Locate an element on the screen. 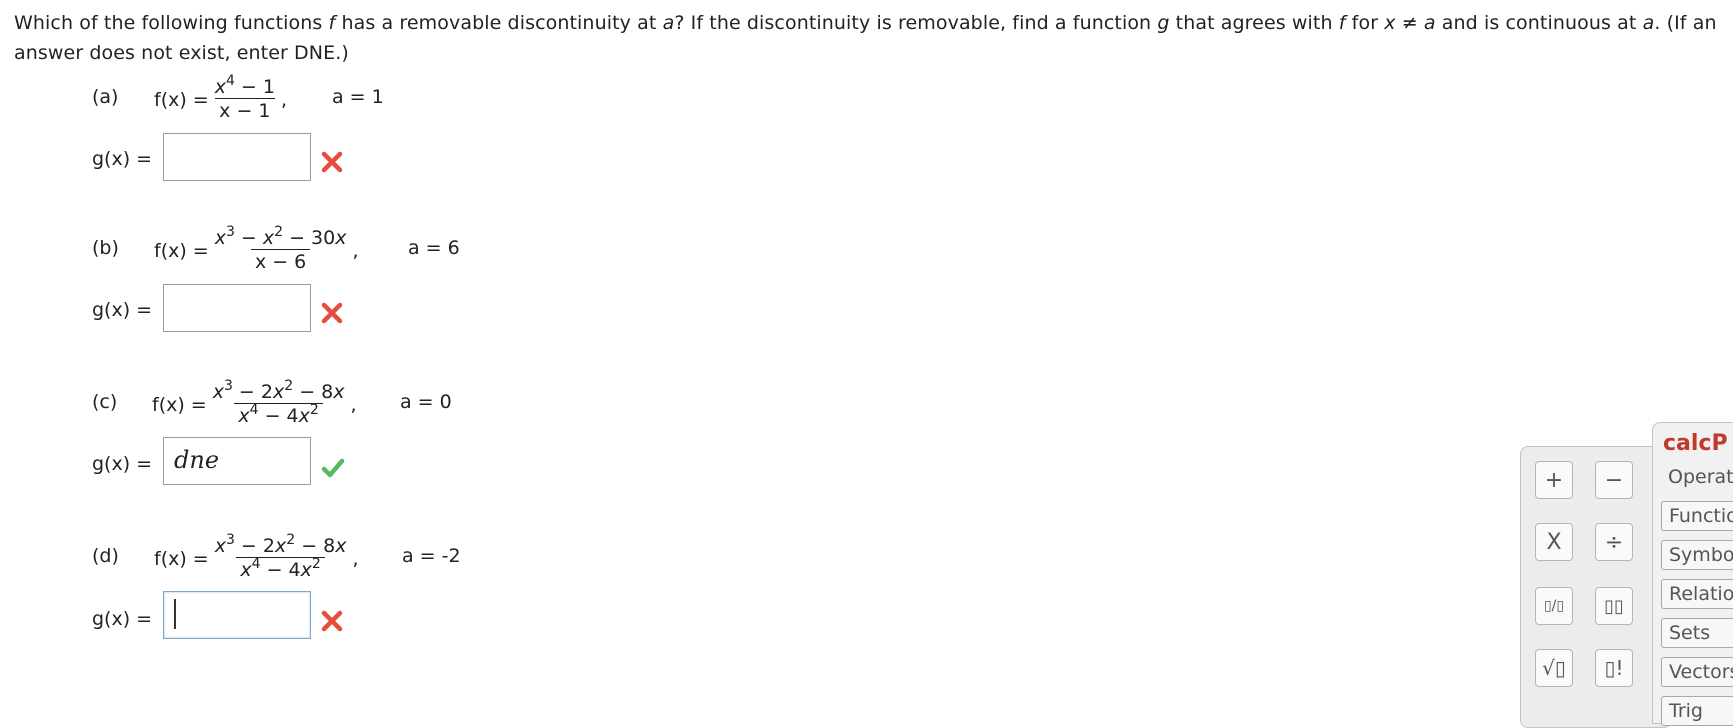  question-part: has a removable discontinuity at is located at coordinates (499, 23).